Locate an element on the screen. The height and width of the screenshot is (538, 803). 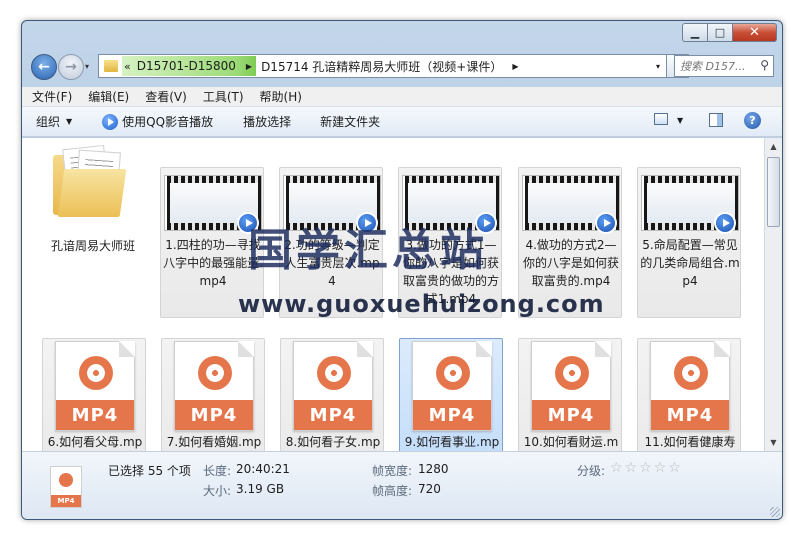
organize-label: 组织 is located at coordinates (48, 122).